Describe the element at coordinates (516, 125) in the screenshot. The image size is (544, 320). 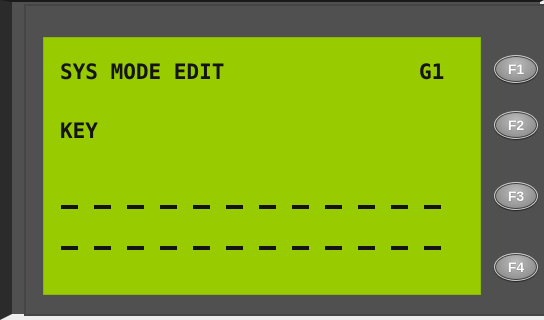
I see `f2-button: F2` at that location.